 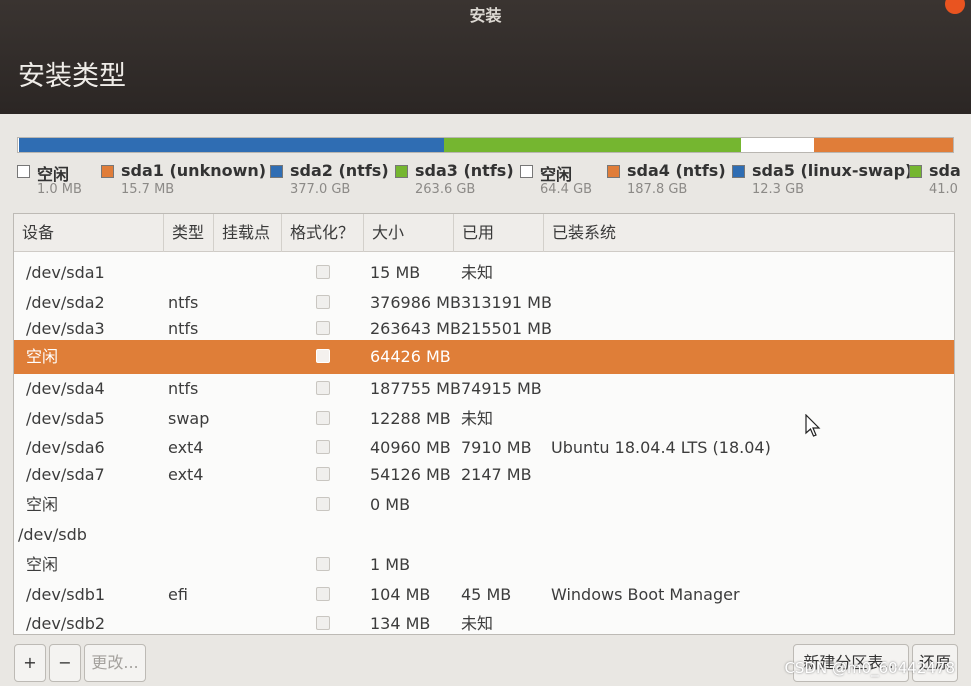 I want to click on cell-size: 40960 MB, so click(x=410, y=447).